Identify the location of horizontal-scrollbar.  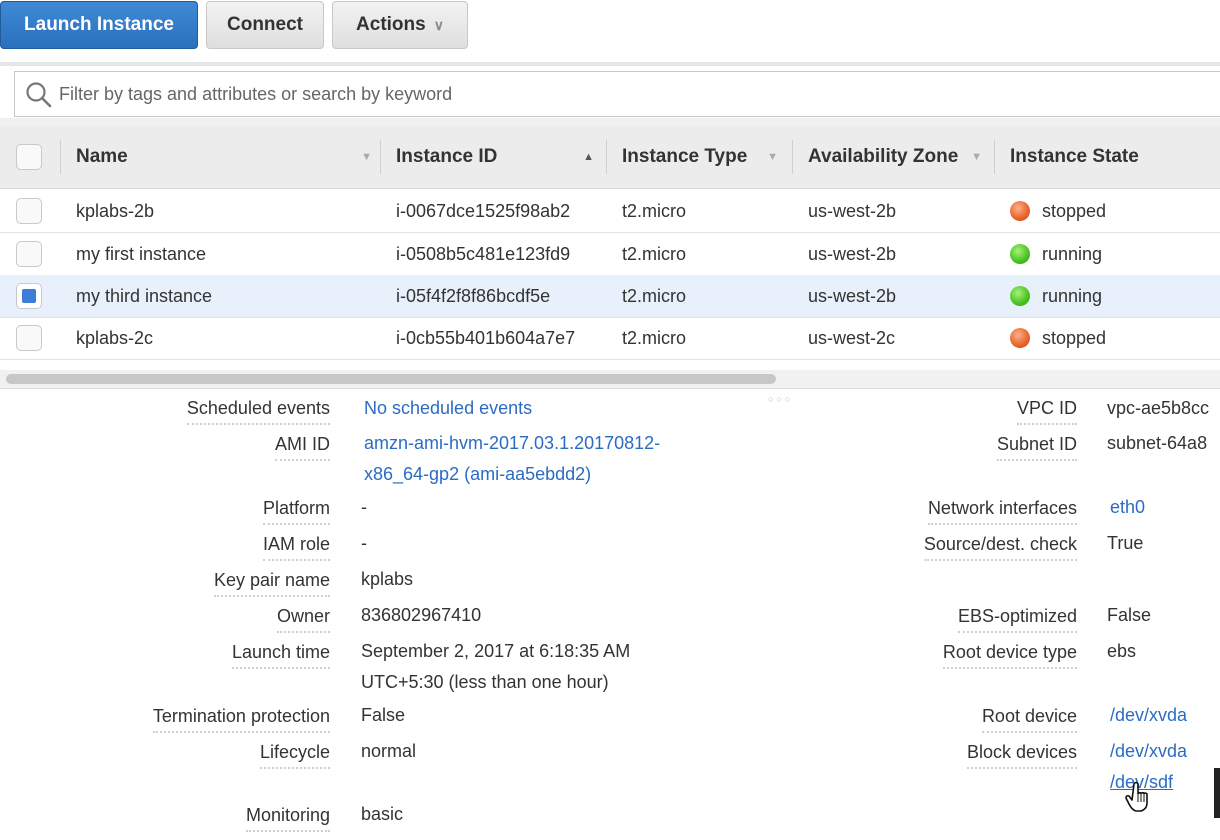
(610, 379).